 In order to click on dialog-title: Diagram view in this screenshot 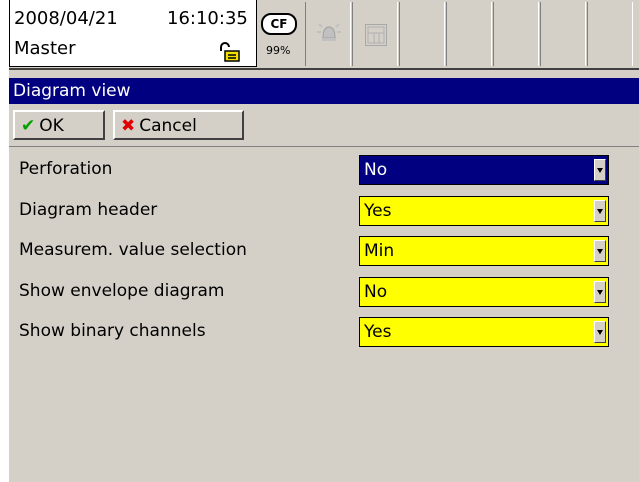, I will do `click(324, 91)`.